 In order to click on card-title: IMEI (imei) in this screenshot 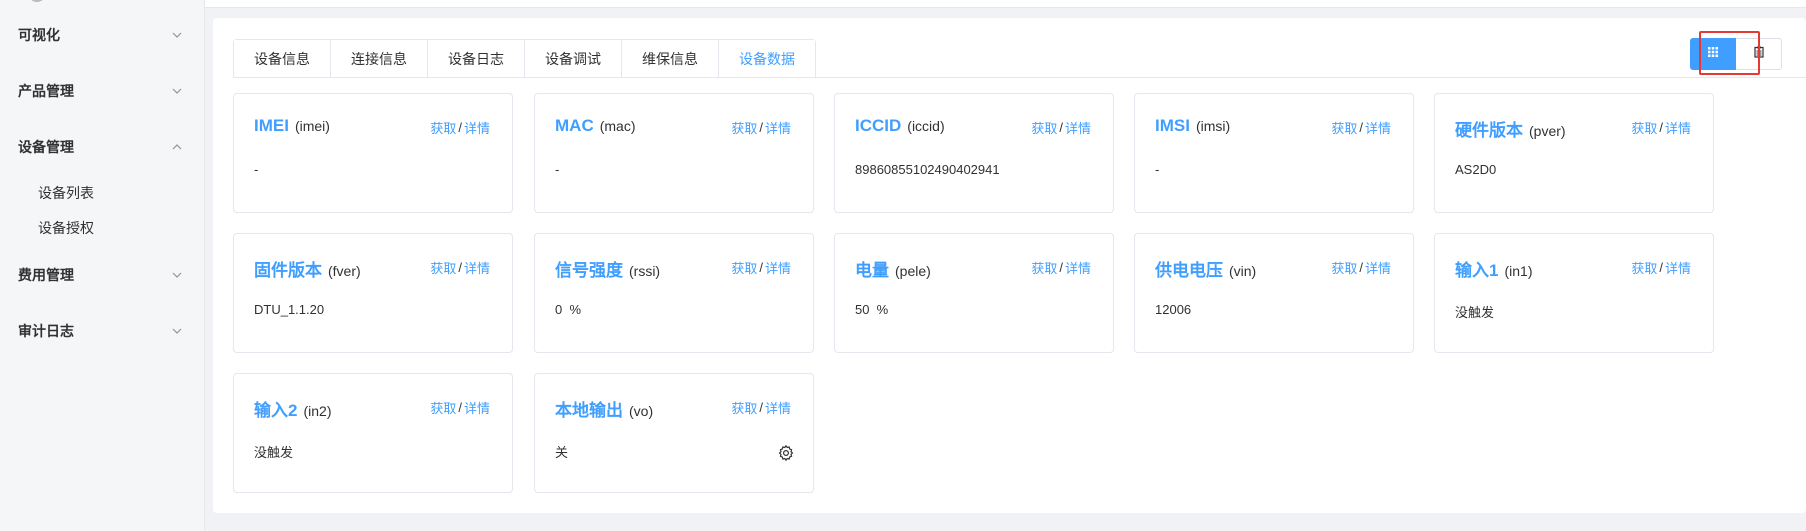, I will do `click(292, 126)`.